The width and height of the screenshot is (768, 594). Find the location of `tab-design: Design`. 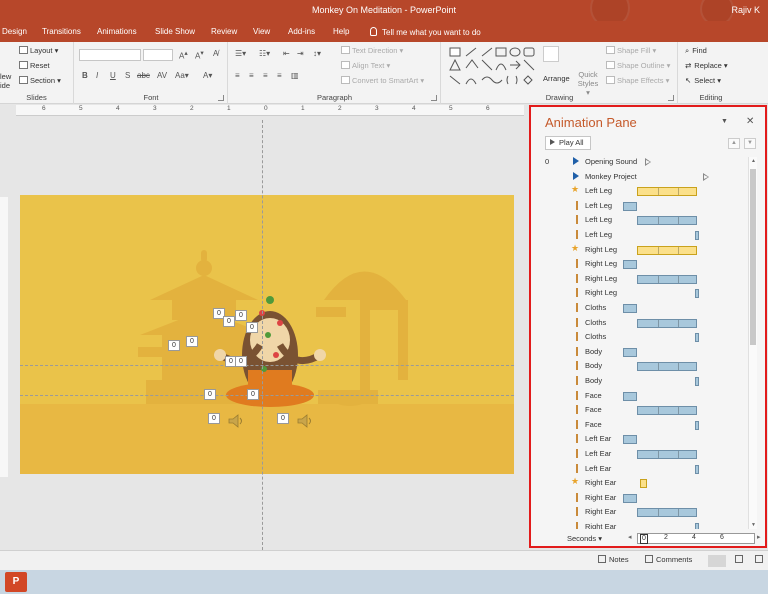

tab-design: Design is located at coordinates (14, 31).